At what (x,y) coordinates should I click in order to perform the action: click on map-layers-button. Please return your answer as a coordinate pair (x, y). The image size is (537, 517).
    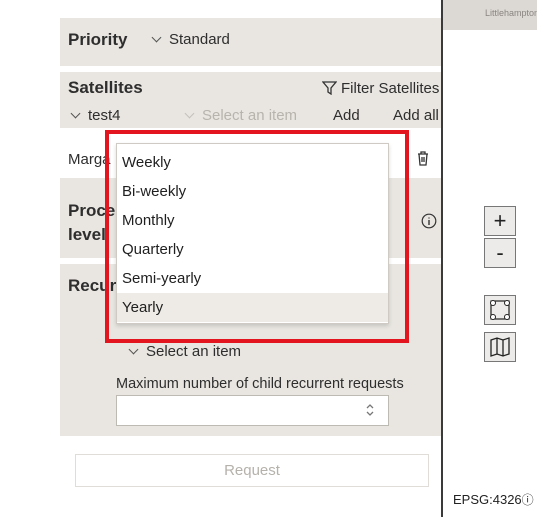
    Looking at the image, I should click on (500, 347).